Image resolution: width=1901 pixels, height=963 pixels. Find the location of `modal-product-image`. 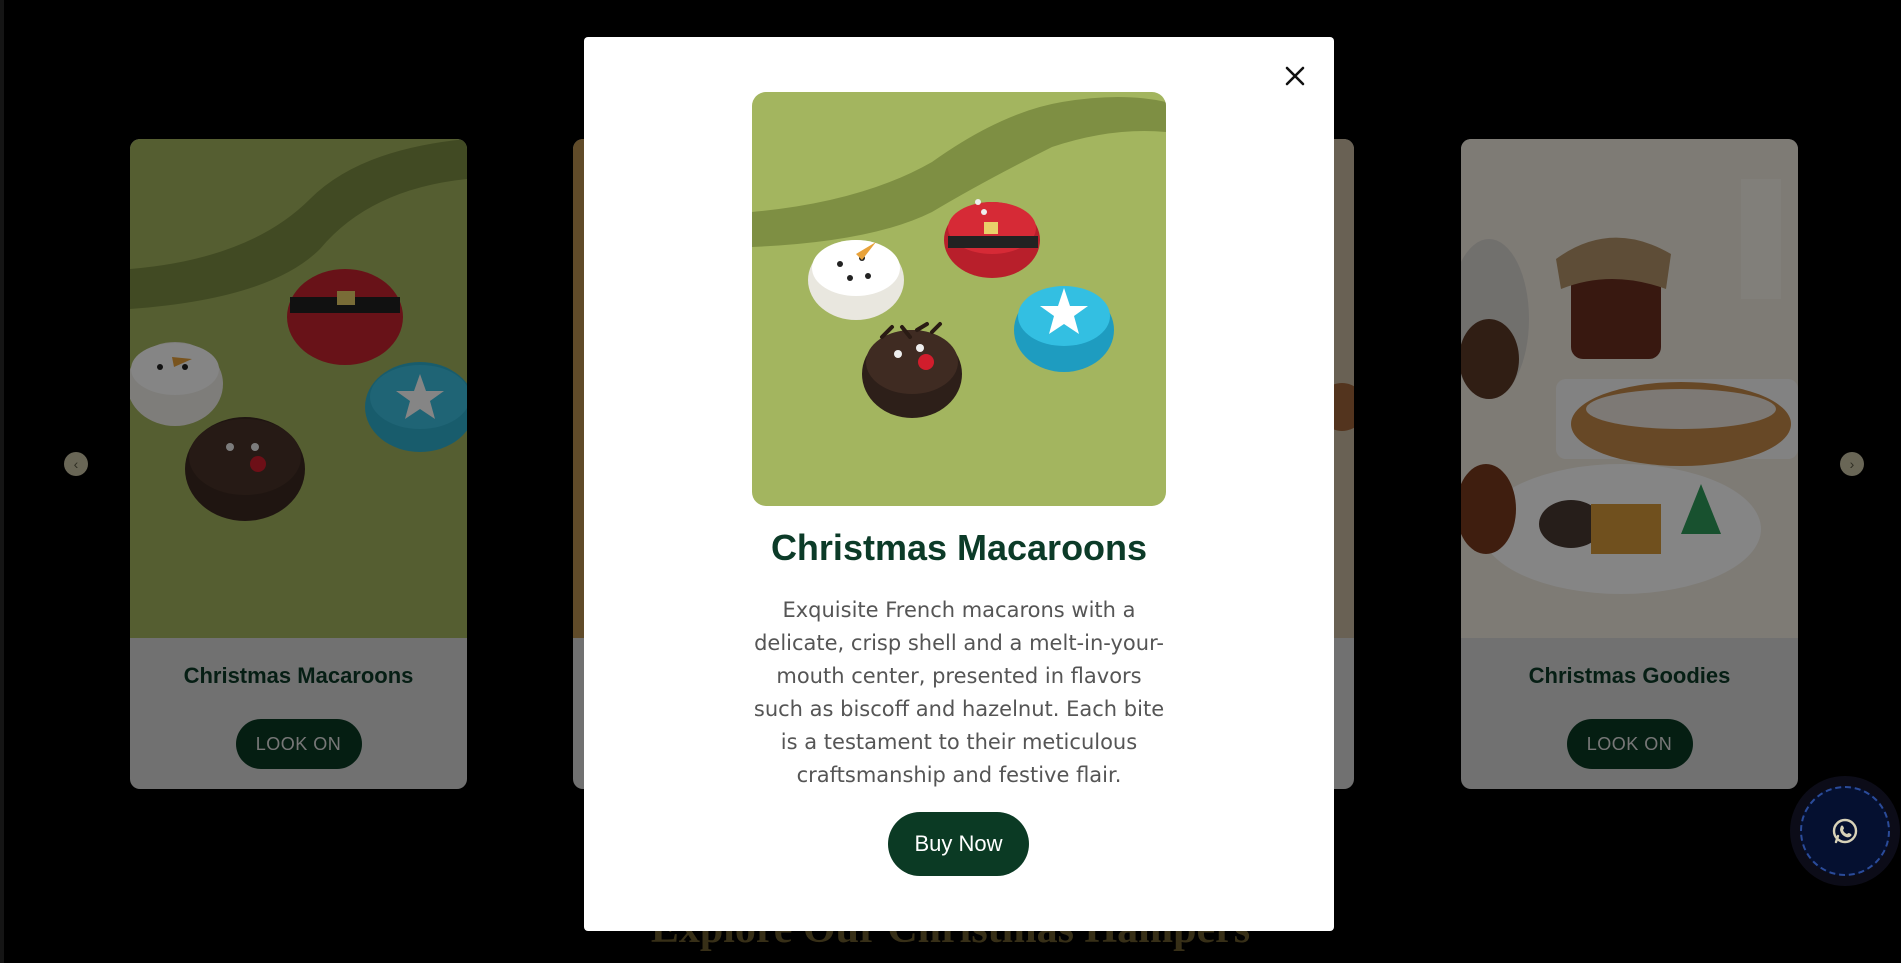

modal-product-image is located at coordinates (959, 299).